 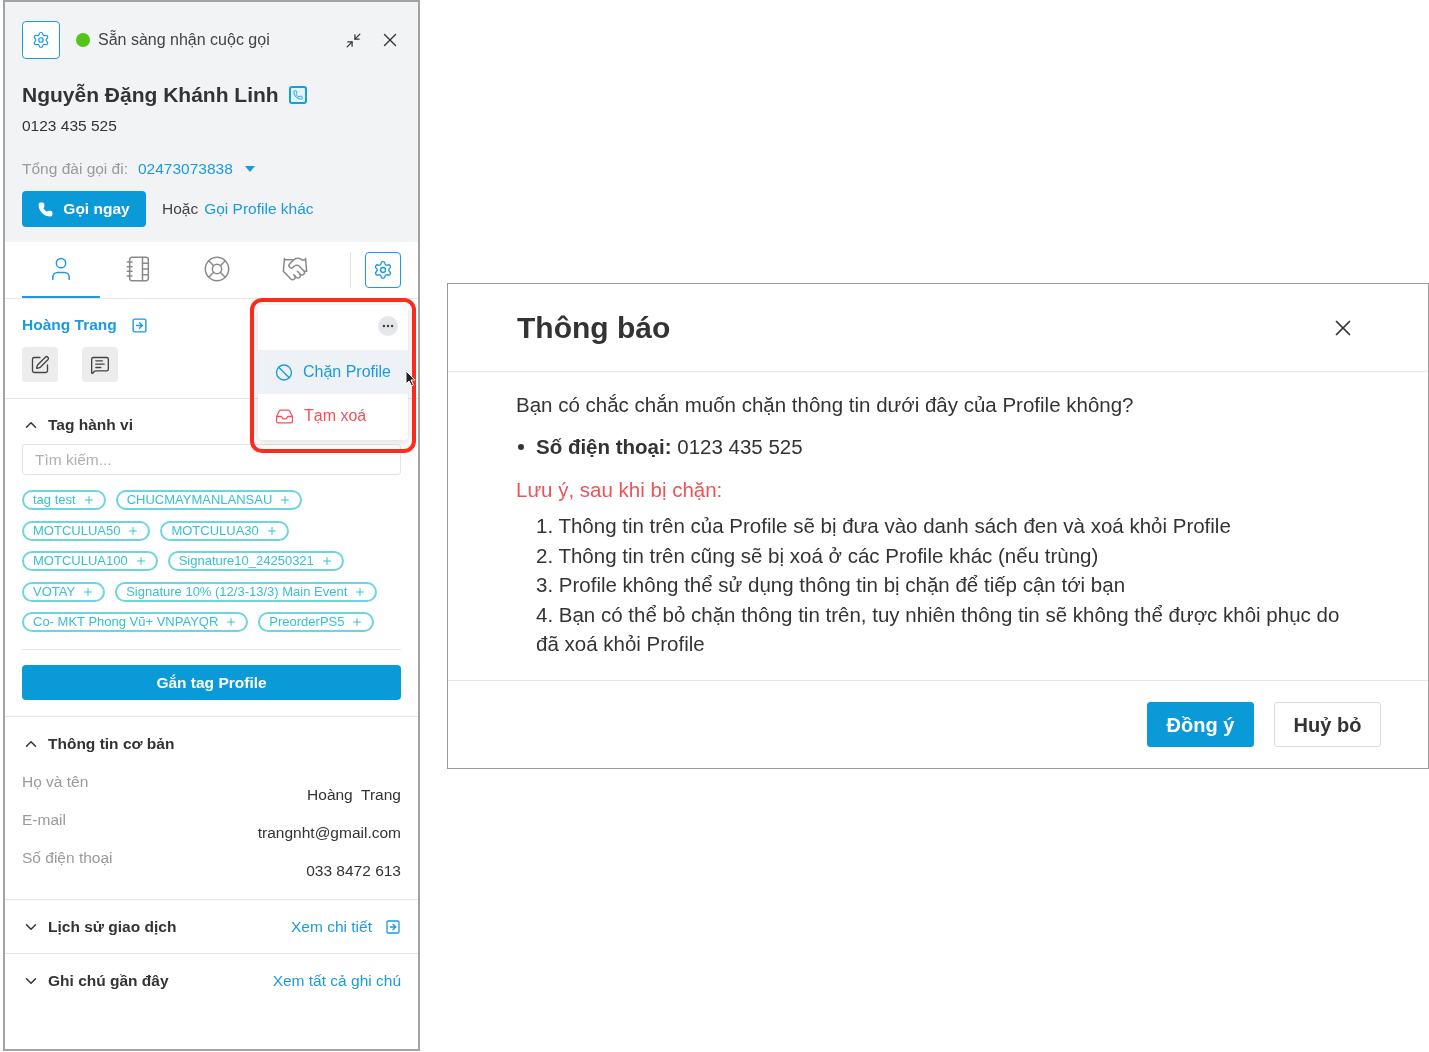 What do you see at coordinates (67, 858) in the screenshot?
I see `field-label: Số điện thoại` at bounding box center [67, 858].